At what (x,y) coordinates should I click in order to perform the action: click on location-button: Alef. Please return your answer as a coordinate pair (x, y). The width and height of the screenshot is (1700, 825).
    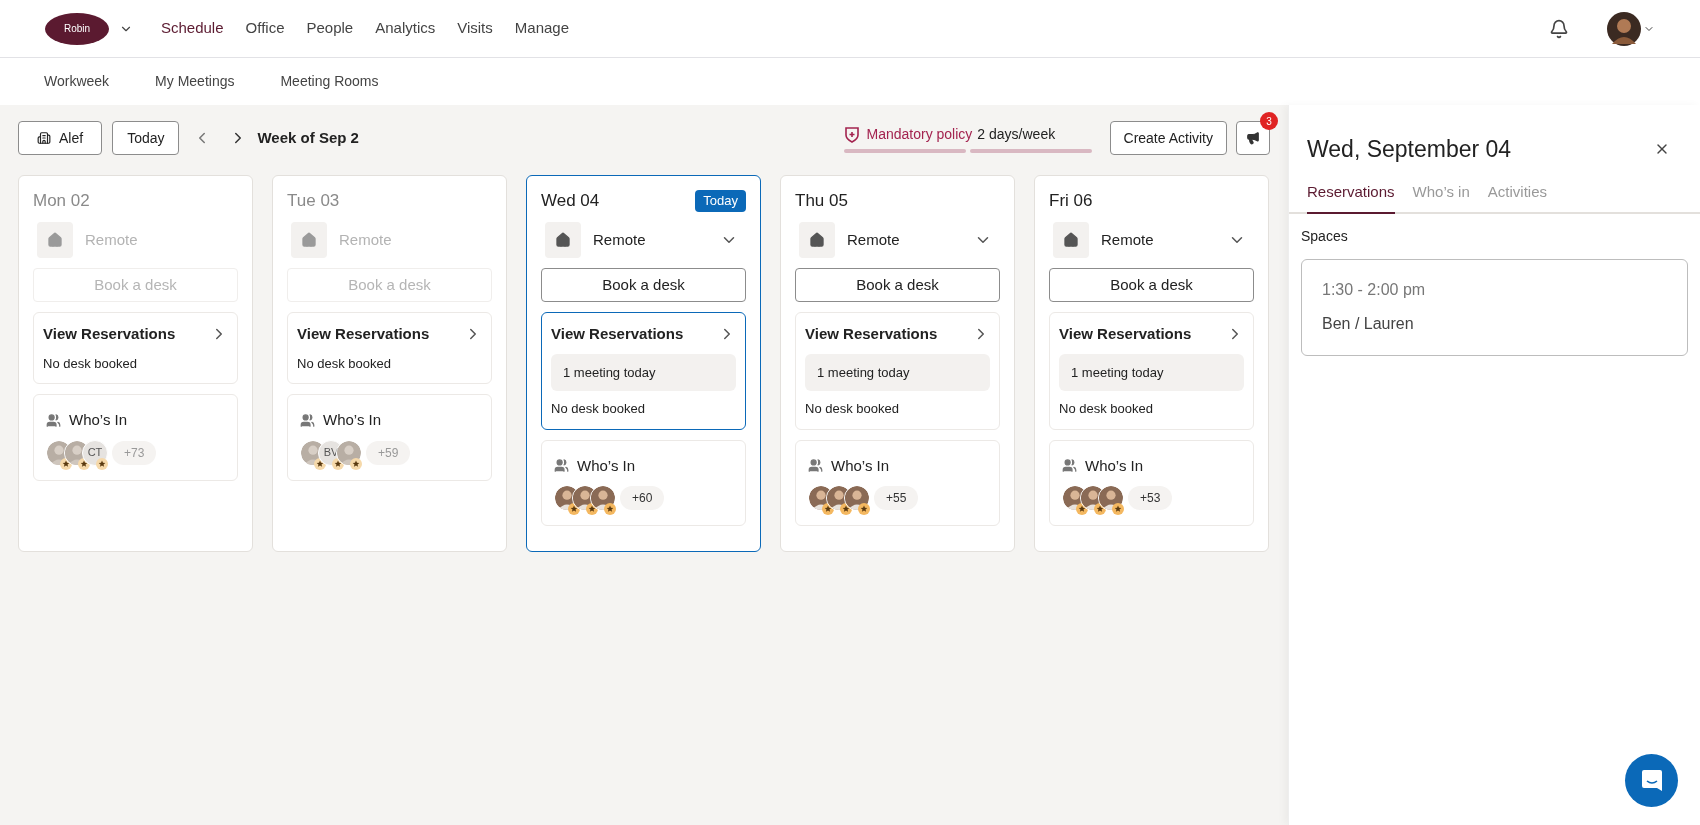
    Looking at the image, I should click on (60, 138).